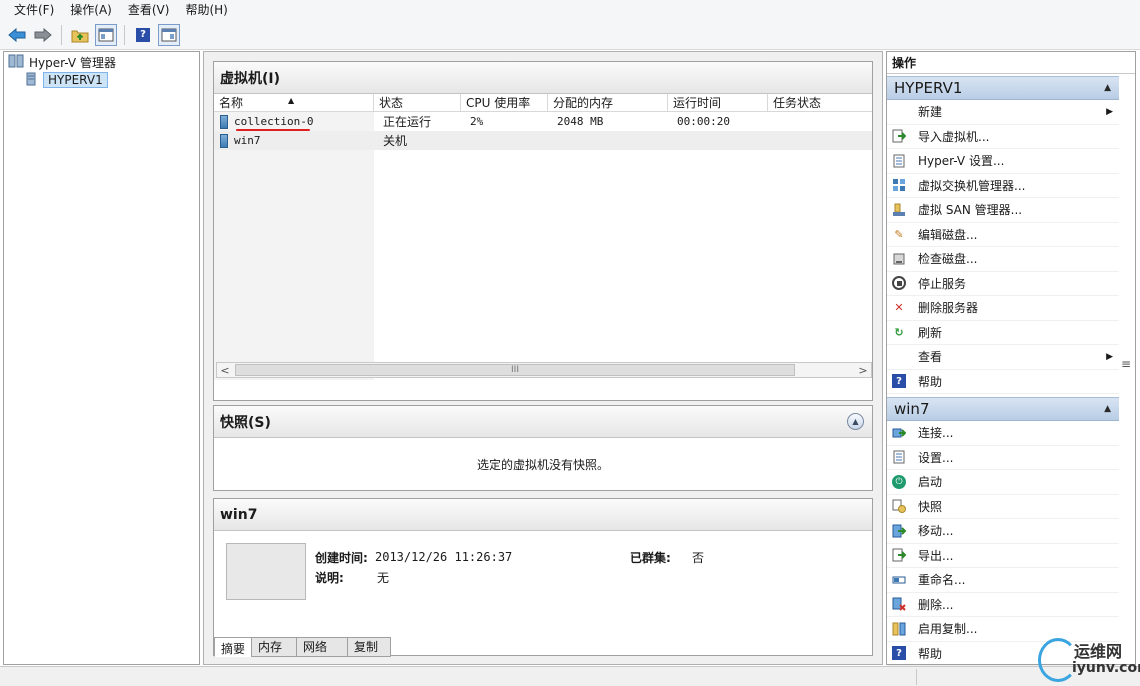 This screenshot has height=686, width=1140. Describe the element at coordinates (930, 332) in the screenshot. I see `action-label: 刷新` at that location.